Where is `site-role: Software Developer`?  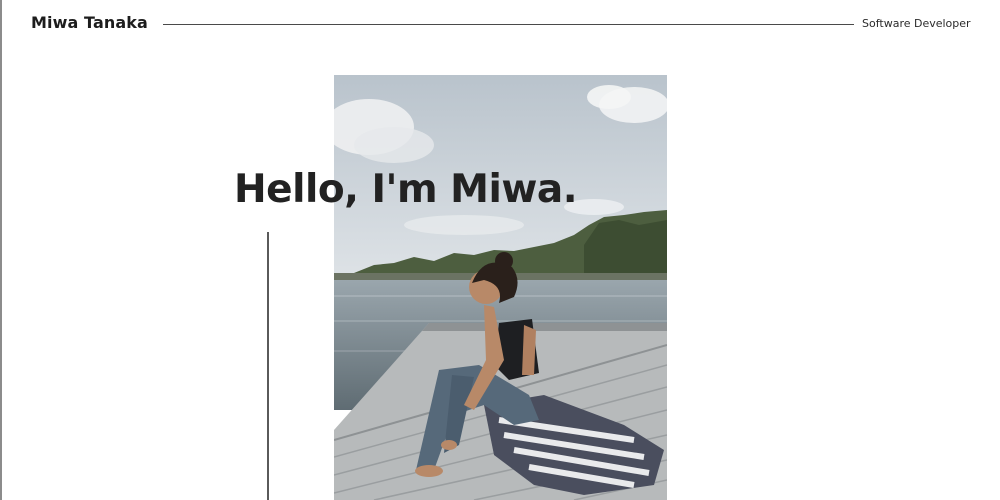
site-role: Software Developer is located at coordinates (916, 23).